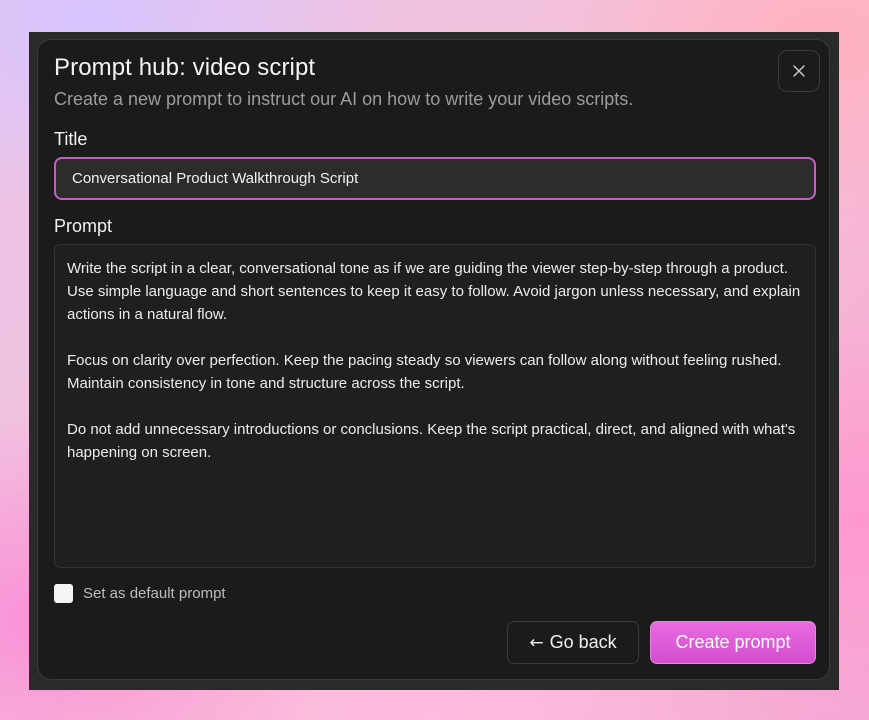 The width and height of the screenshot is (869, 720). I want to click on create-prompt-label: Create prompt, so click(733, 642).